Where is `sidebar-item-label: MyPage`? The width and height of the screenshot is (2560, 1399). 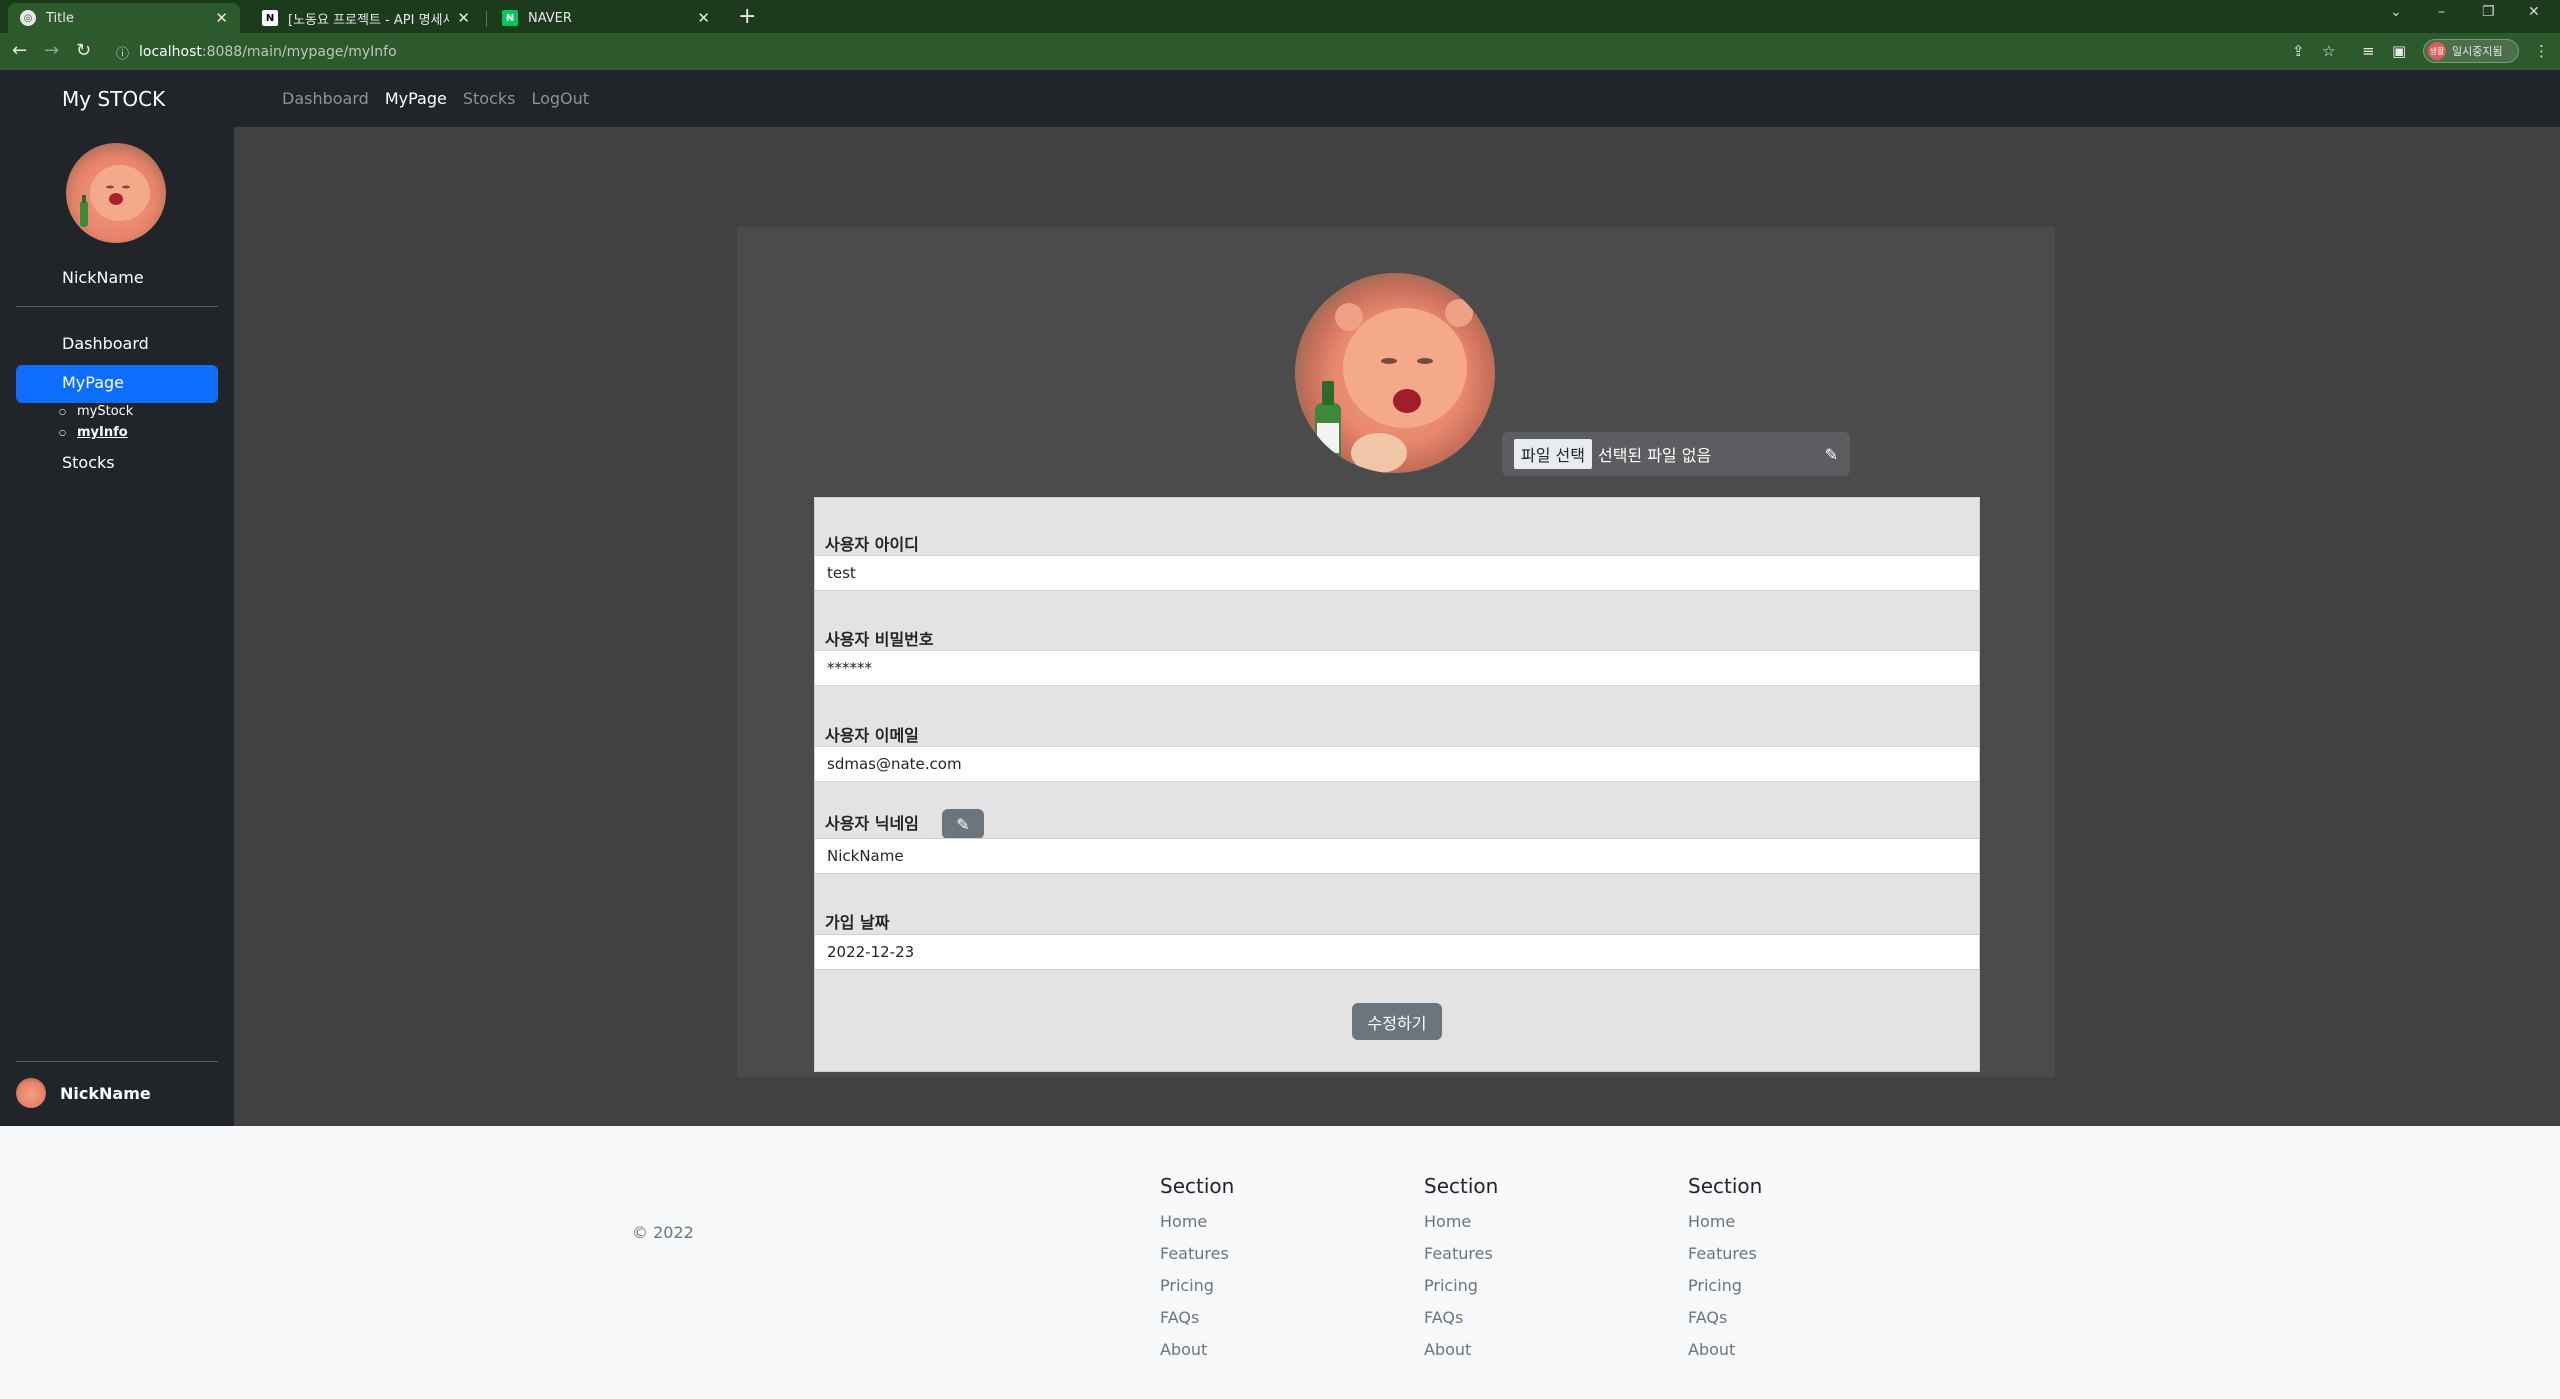
sidebar-item-label: MyPage is located at coordinates (93, 382).